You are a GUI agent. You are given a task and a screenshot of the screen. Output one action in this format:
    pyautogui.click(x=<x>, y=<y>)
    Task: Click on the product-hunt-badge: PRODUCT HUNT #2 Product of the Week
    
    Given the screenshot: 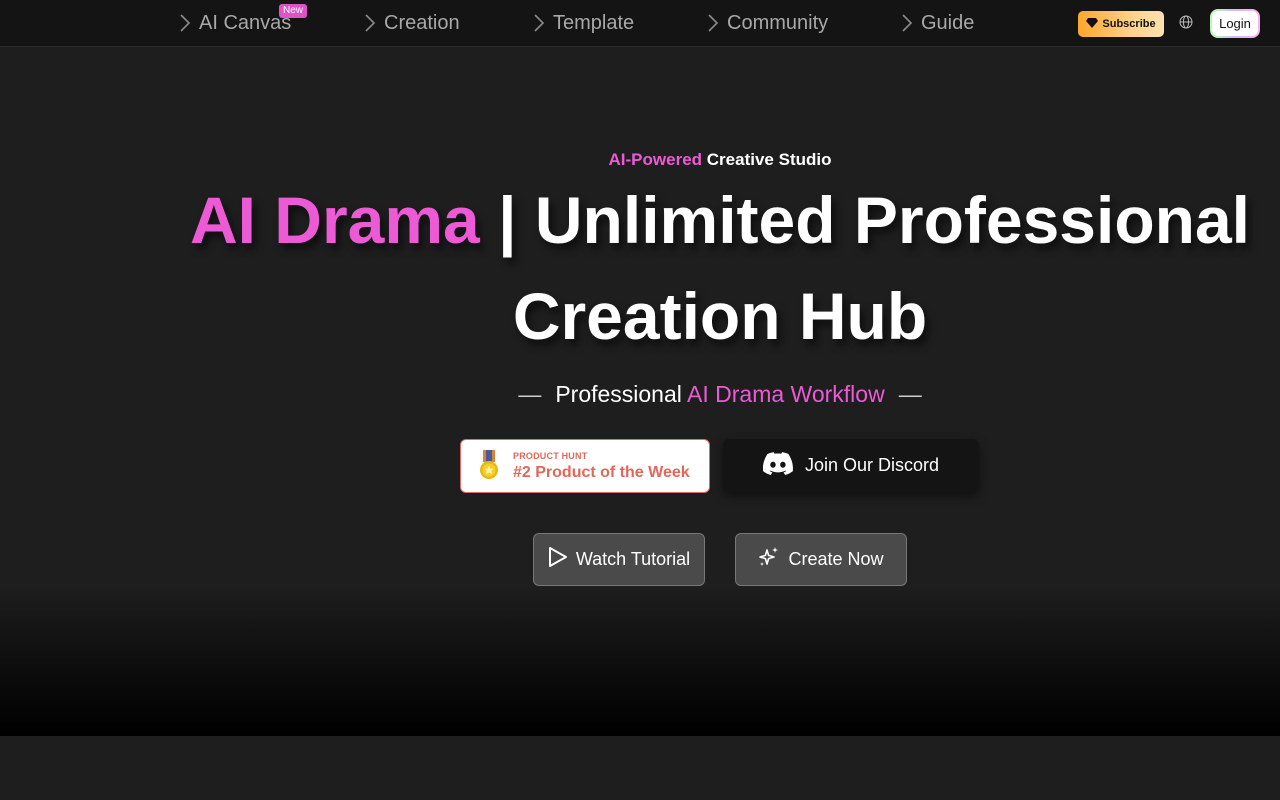 What is the action you would take?
    pyautogui.click(x=585, y=466)
    